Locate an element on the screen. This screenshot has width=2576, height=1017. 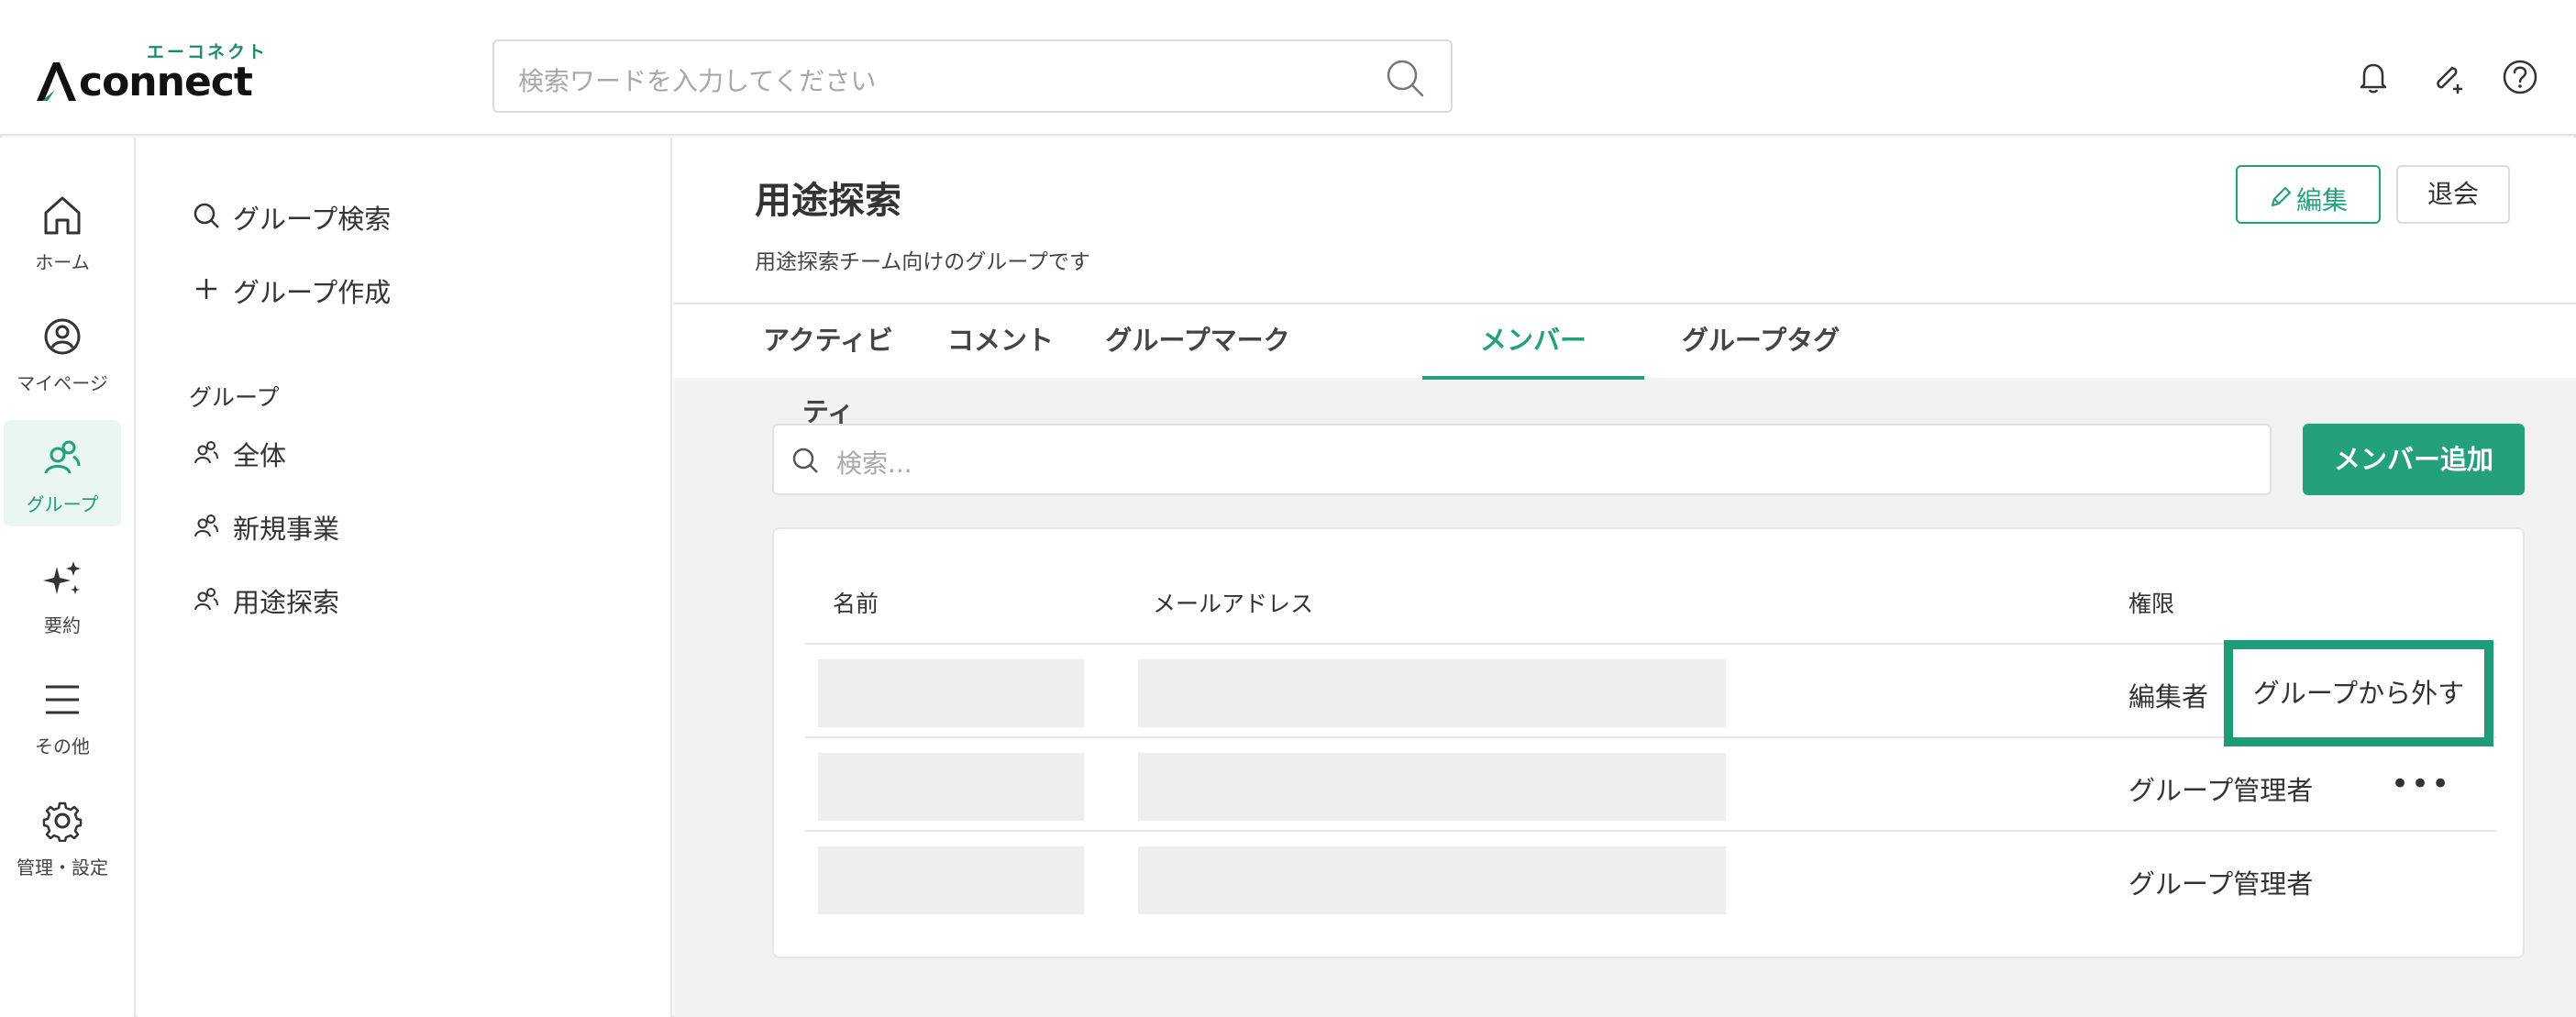
tab-comment: コメント is located at coordinates (1000, 342).